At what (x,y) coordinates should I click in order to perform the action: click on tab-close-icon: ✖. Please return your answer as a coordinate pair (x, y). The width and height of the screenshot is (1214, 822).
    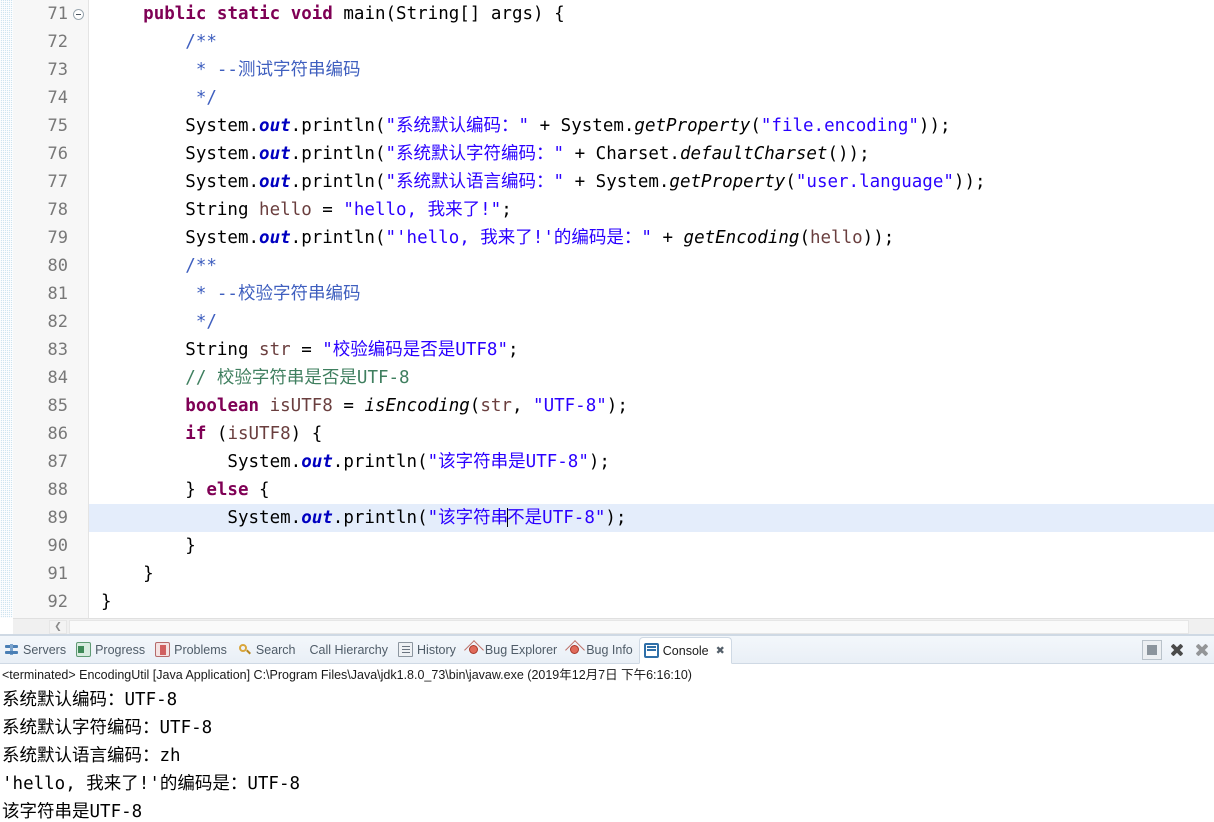
    Looking at the image, I should click on (720, 650).